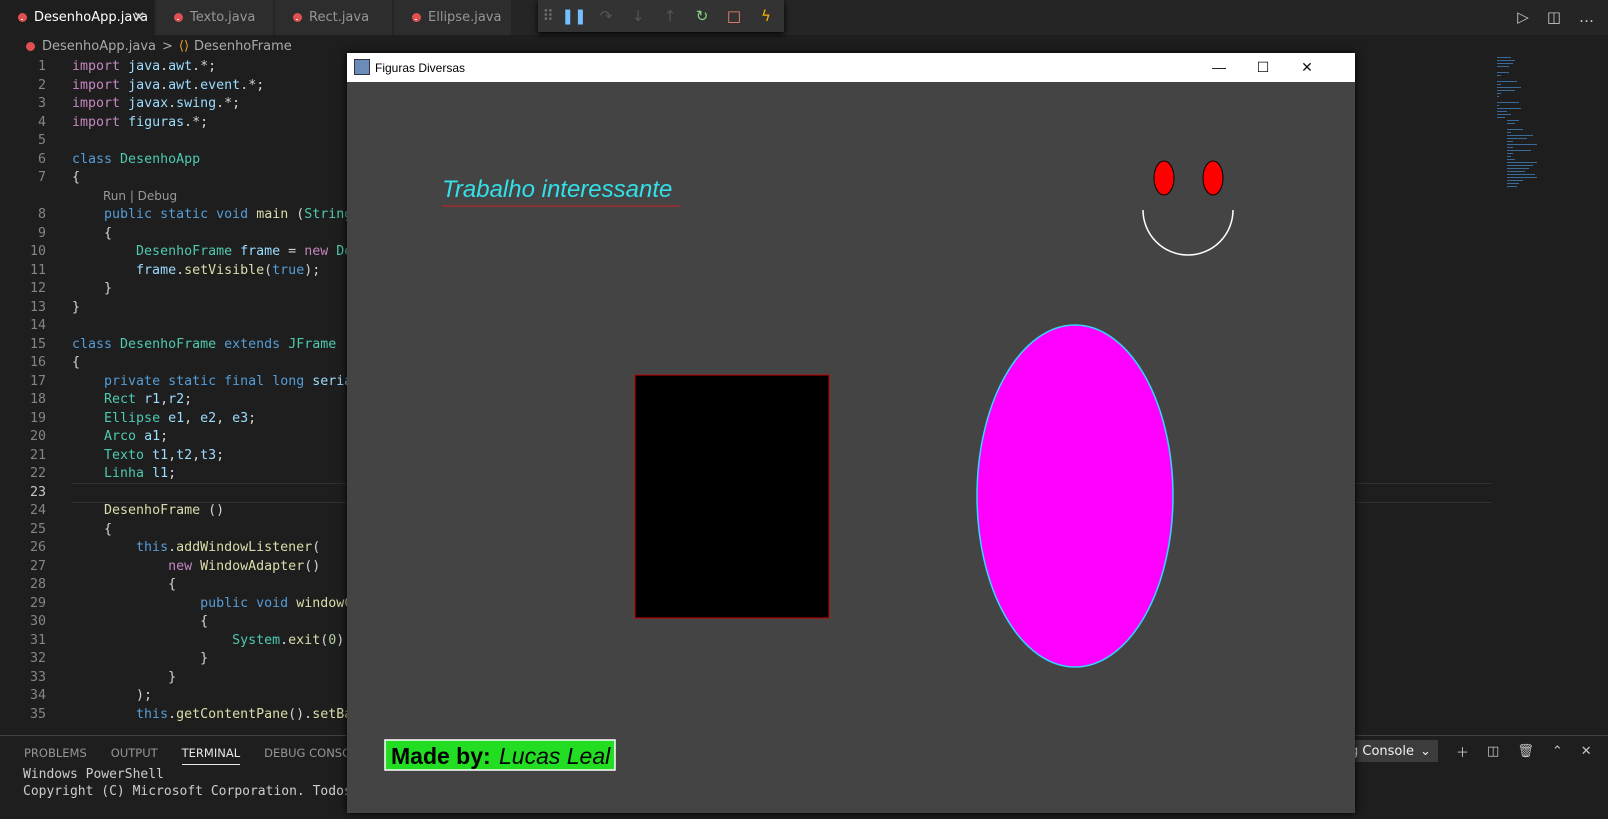 The width and height of the screenshot is (1608, 819). I want to click on code-text: Arco a1;, so click(120, 436).